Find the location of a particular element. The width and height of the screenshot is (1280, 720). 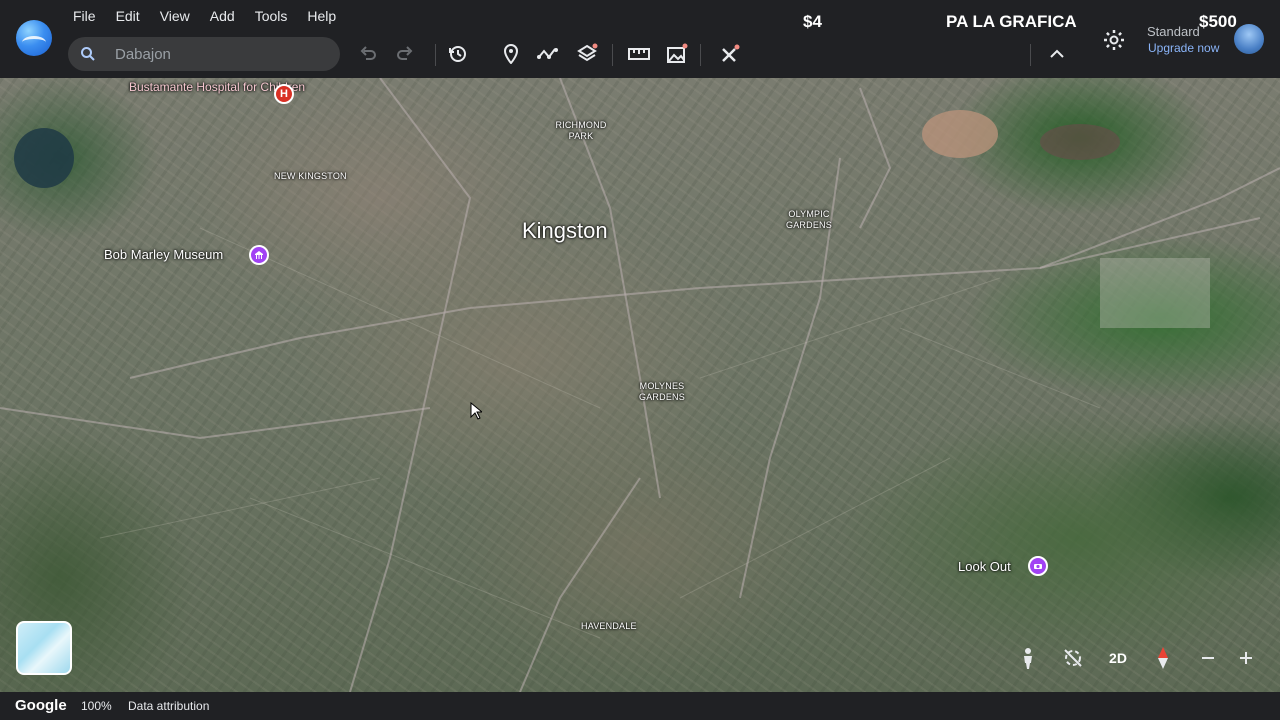

settings-gear-icon is located at coordinates (1114, 40).